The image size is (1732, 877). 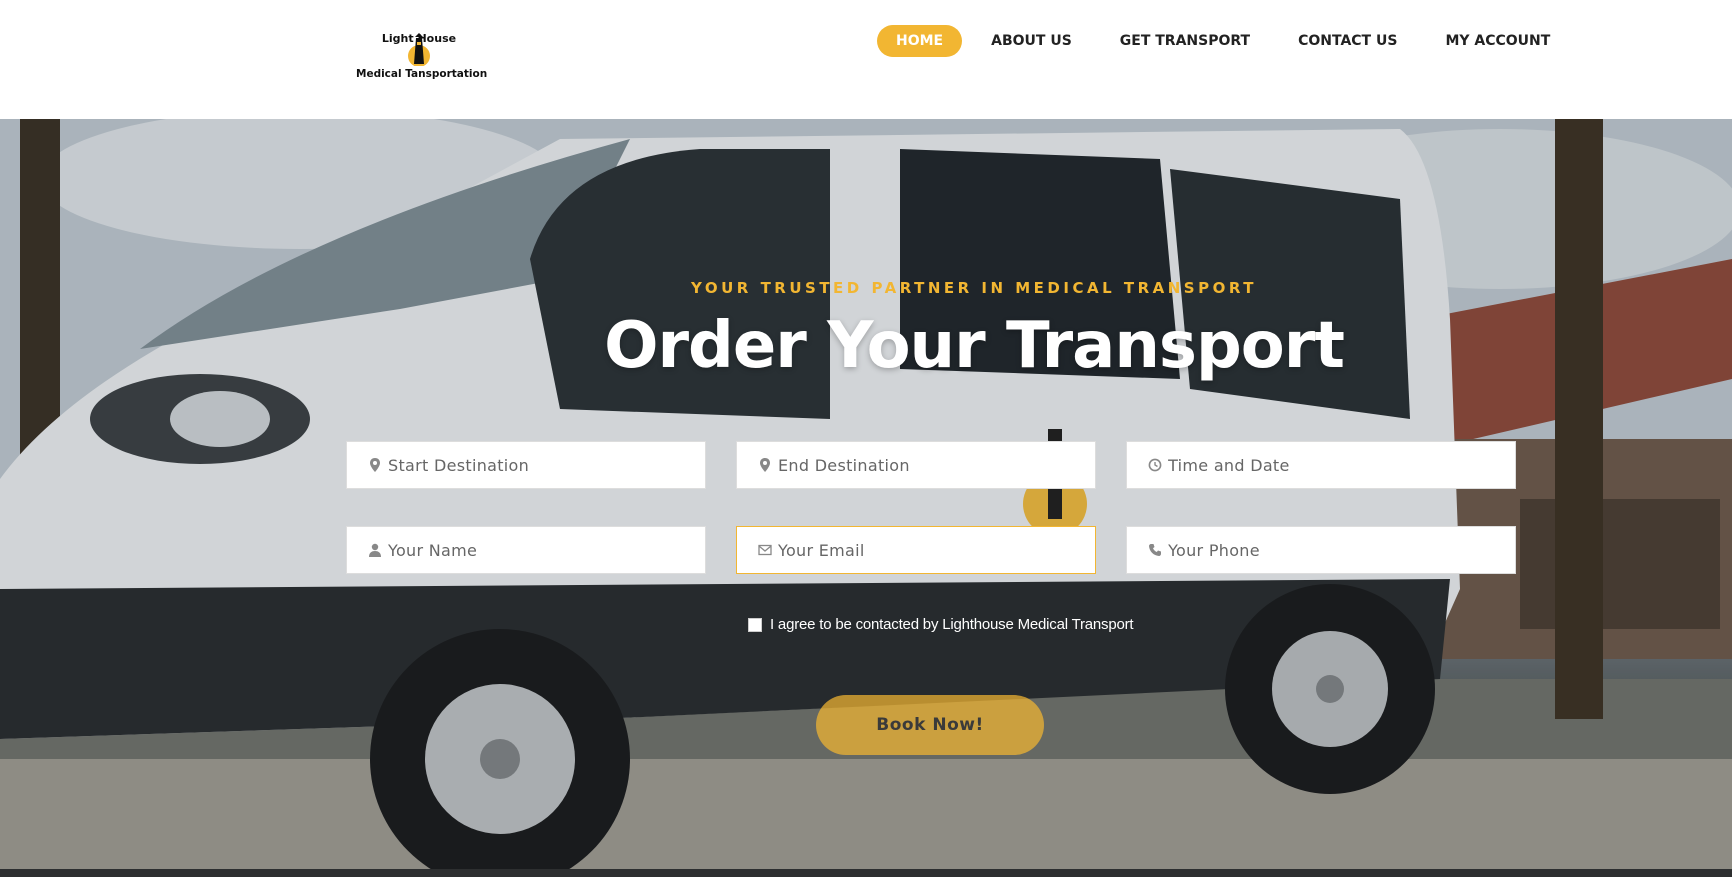 What do you see at coordinates (546, 550) in the screenshot?
I see `name-input` at bounding box center [546, 550].